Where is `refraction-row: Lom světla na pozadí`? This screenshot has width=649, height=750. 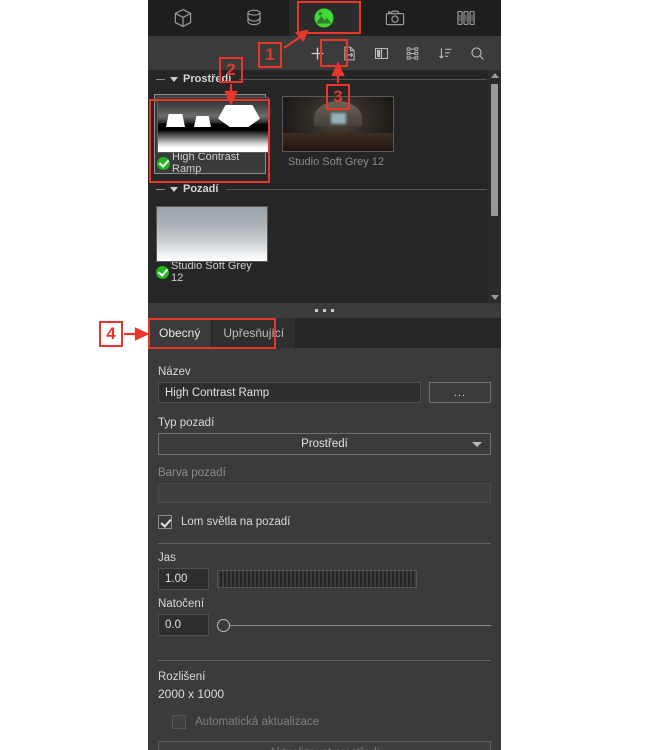
refraction-row: Lom světla na pozadí is located at coordinates (324, 522).